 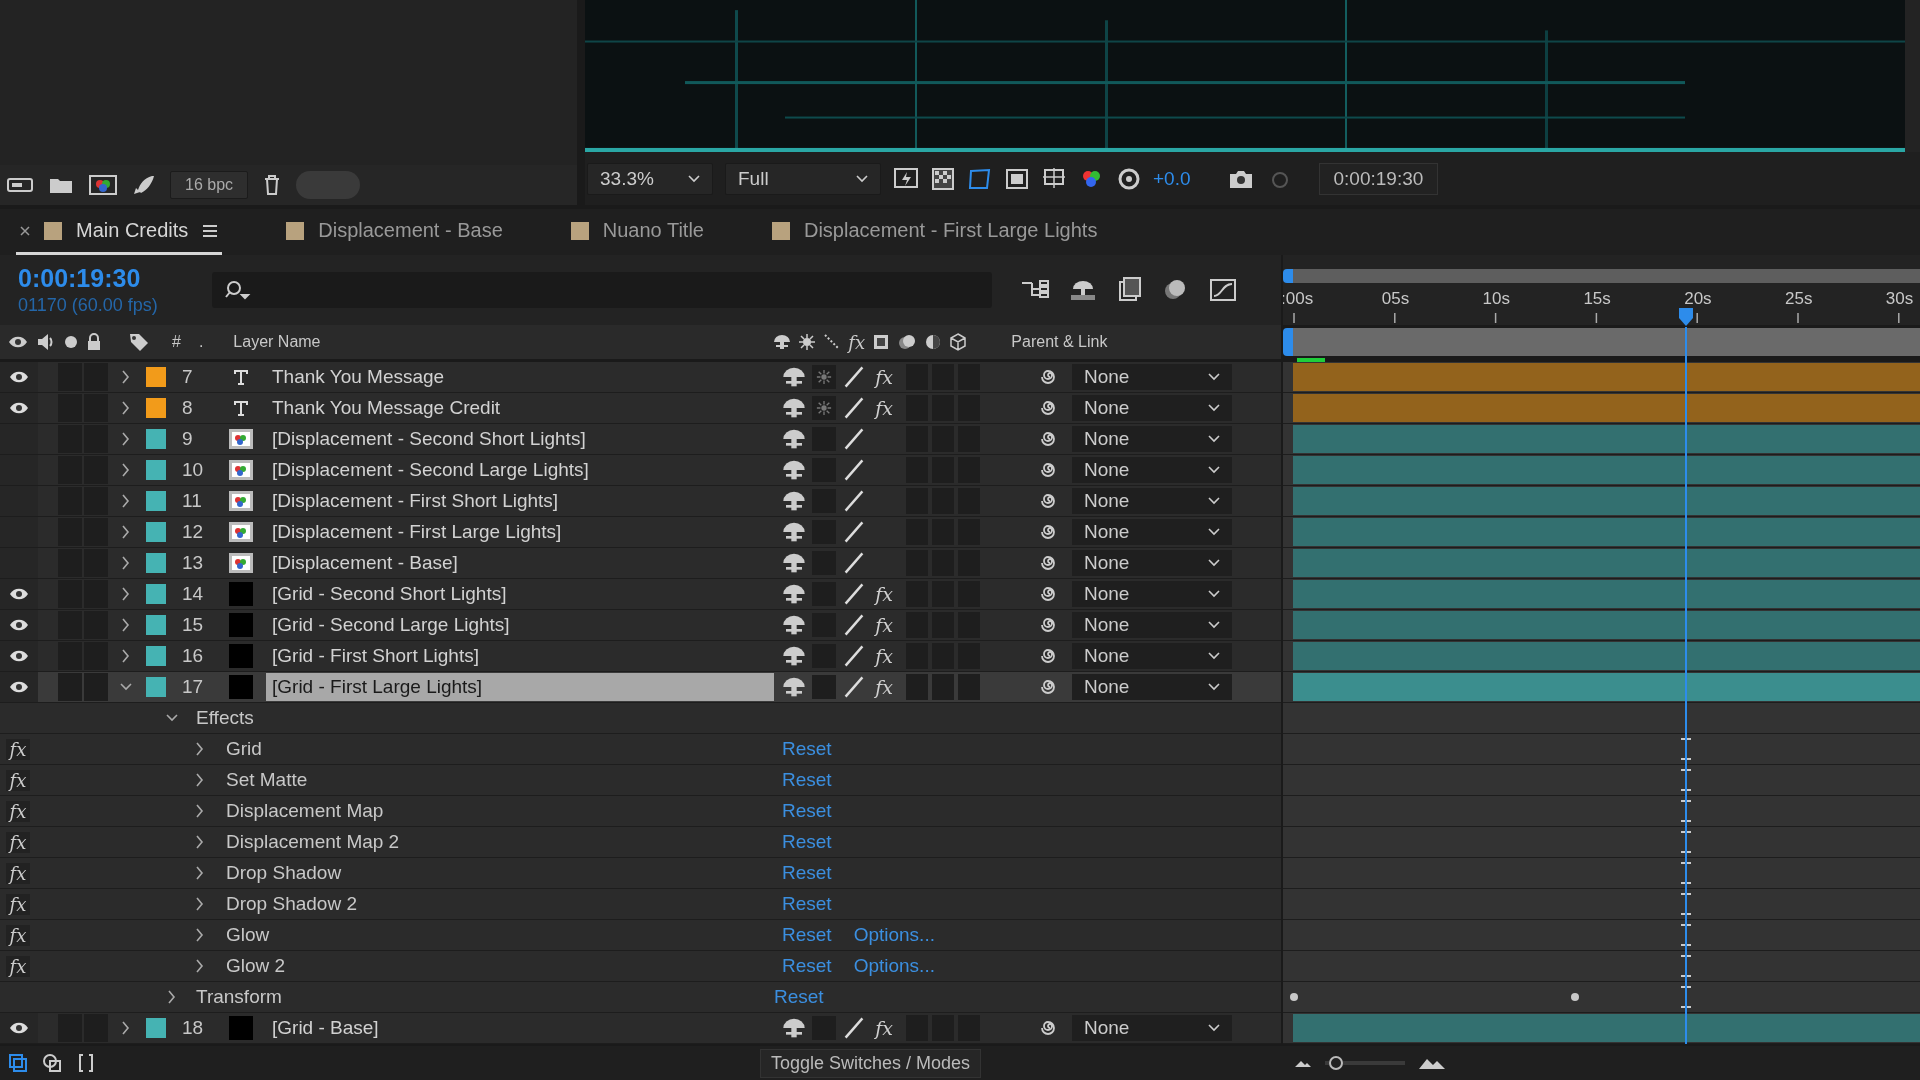 What do you see at coordinates (637, 232) in the screenshot?
I see `composition-tab: Nuano Title` at bounding box center [637, 232].